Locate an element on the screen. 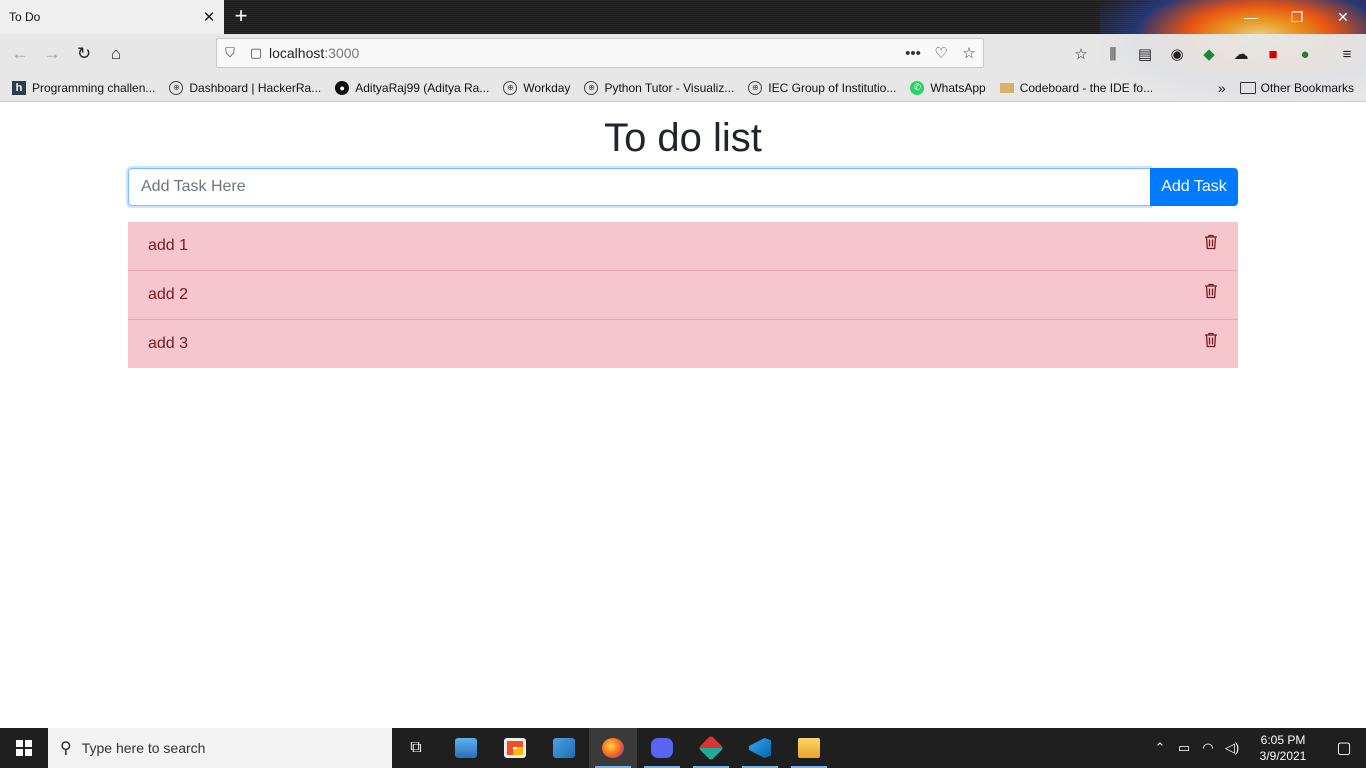 Image resolution: width=1366 pixels, height=768 pixels. minimize-icon: — is located at coordinates (1251, 17).